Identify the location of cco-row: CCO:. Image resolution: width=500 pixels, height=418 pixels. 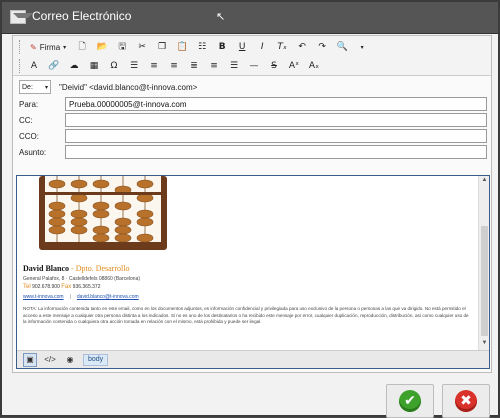
(253, 136).